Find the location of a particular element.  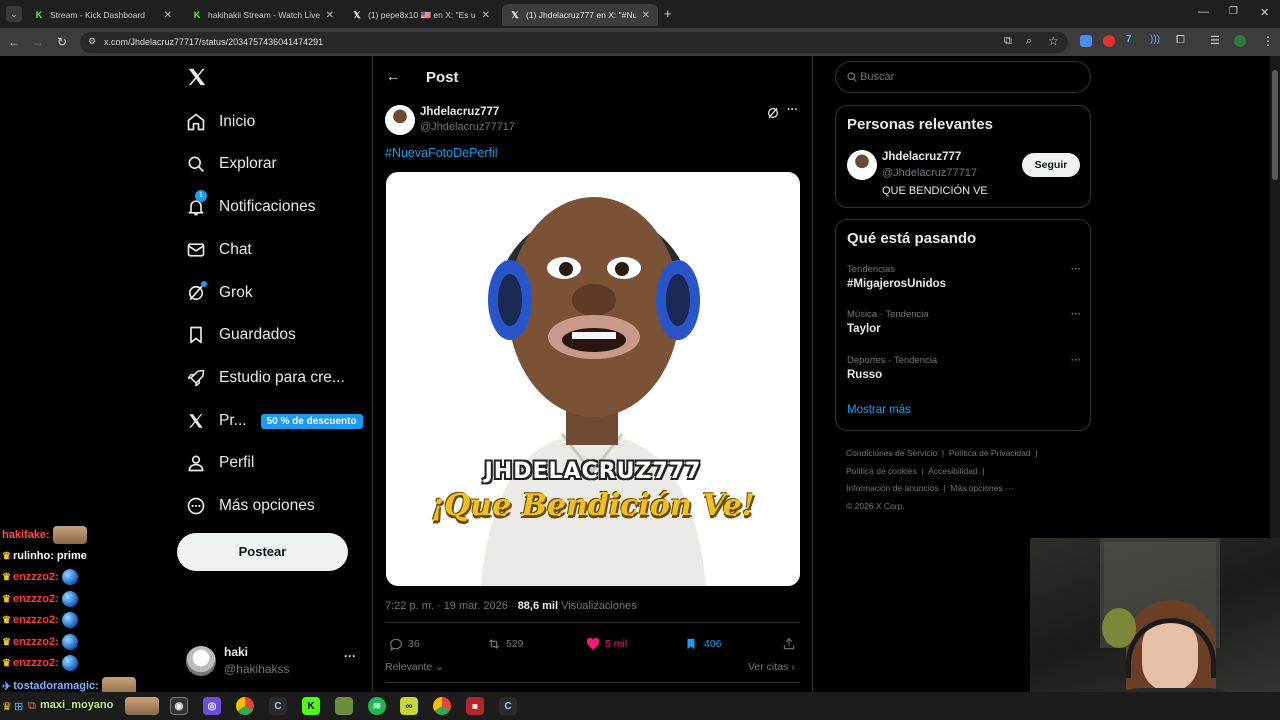

search-input: Buscar is located at coordinates (963, 77).